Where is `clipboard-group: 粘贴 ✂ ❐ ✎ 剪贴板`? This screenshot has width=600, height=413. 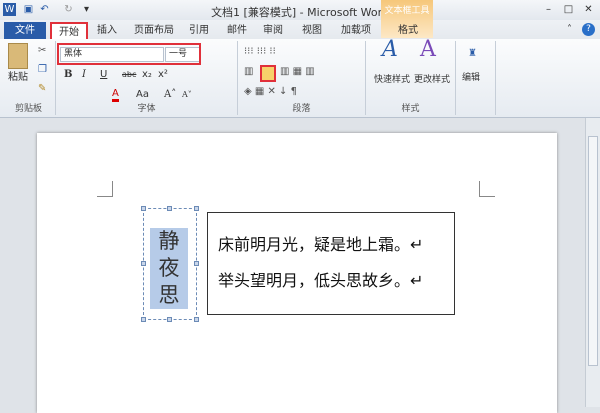 clipboard-group: 粘贴 ✂ ❐ ✎ 剪贴板 is located at coordinates (29, 78).